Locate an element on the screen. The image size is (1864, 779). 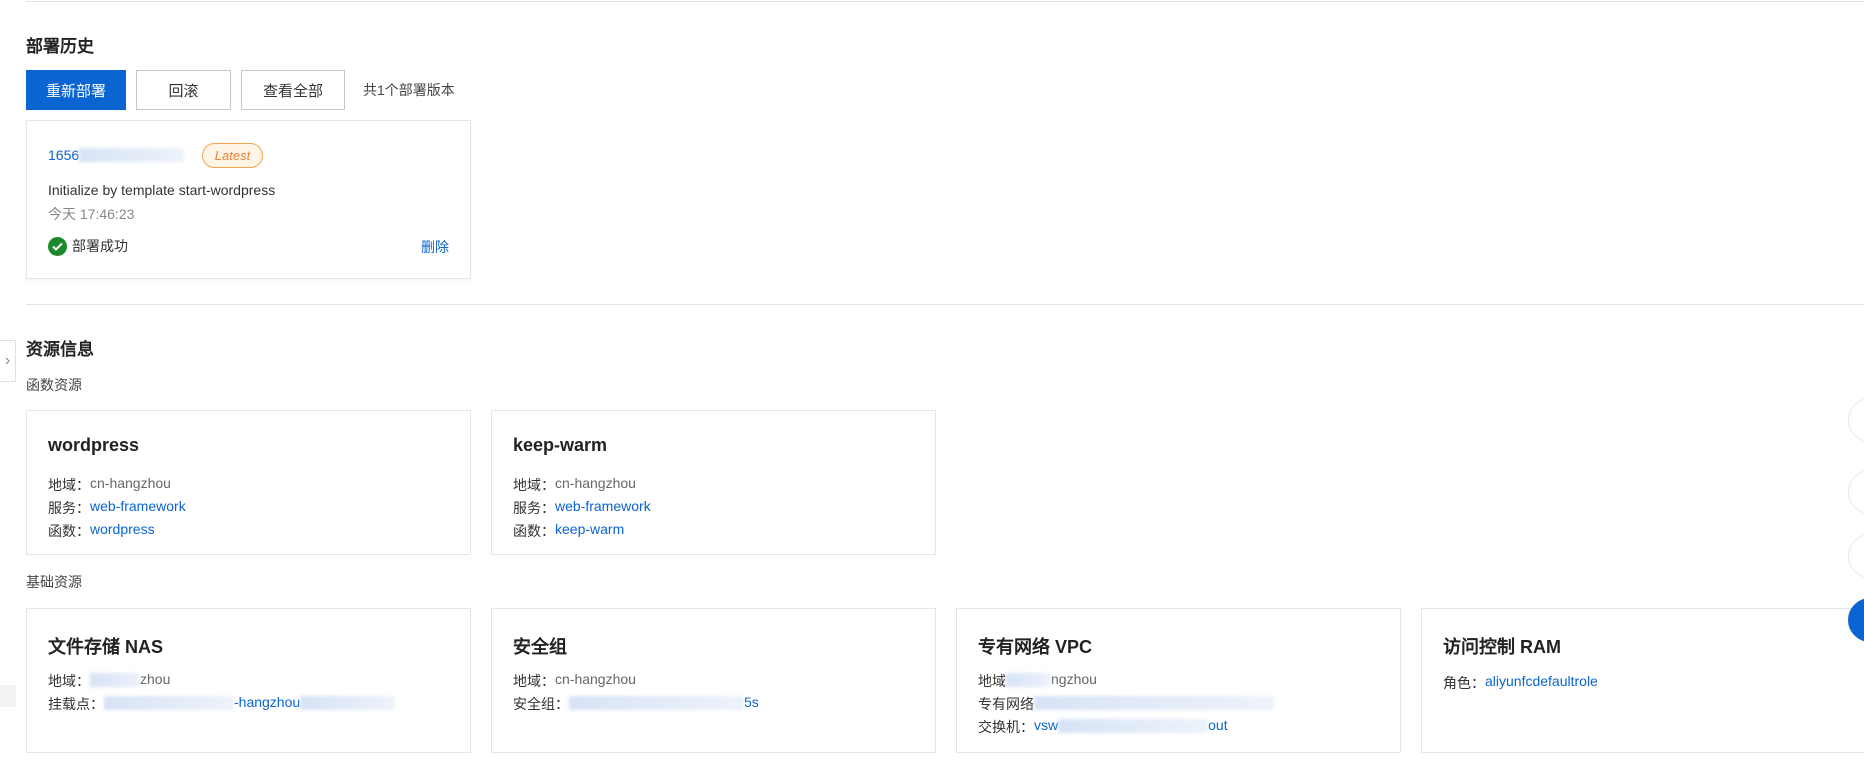
mount-row: 挂载点： -hangzhou is located at coordinates (222, 704).